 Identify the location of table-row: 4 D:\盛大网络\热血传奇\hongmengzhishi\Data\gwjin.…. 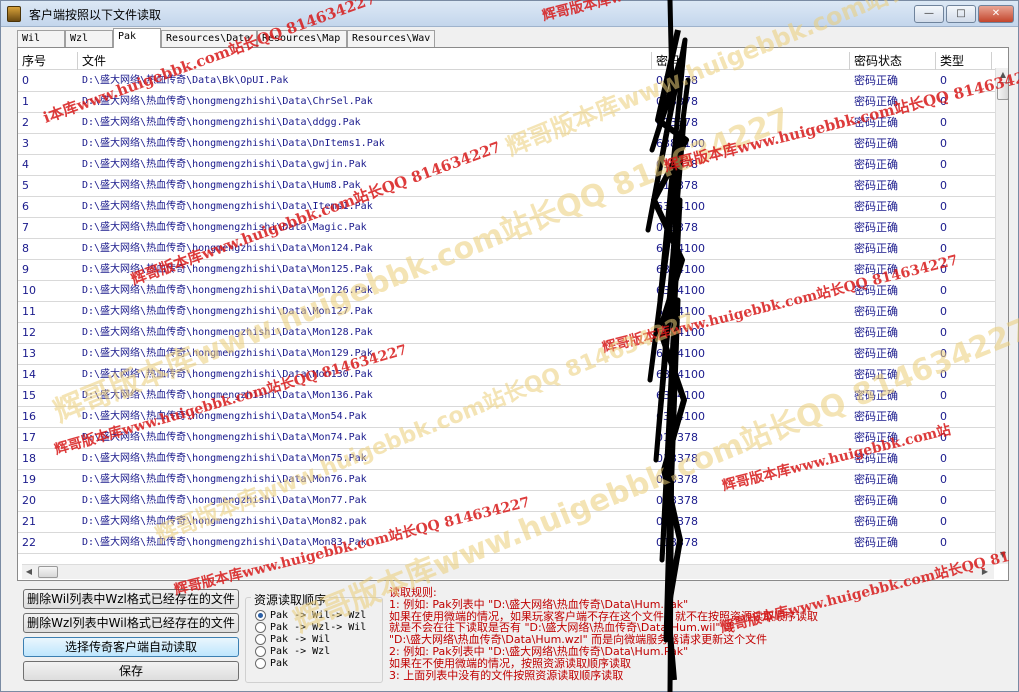
(508, 165).